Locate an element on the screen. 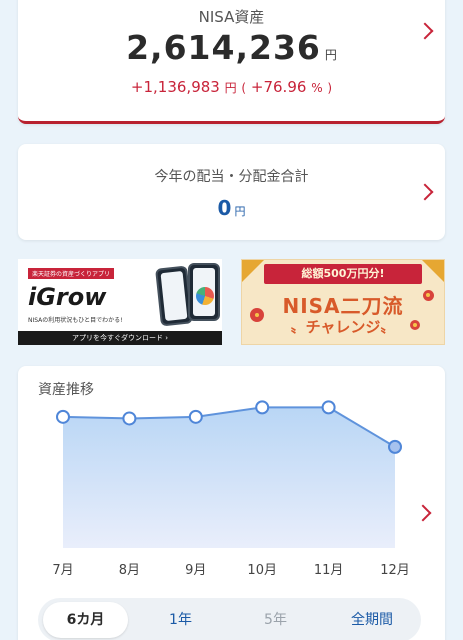 This screenshot has width=463, height=640. pie-graphic is located at coordinates (205, 296).